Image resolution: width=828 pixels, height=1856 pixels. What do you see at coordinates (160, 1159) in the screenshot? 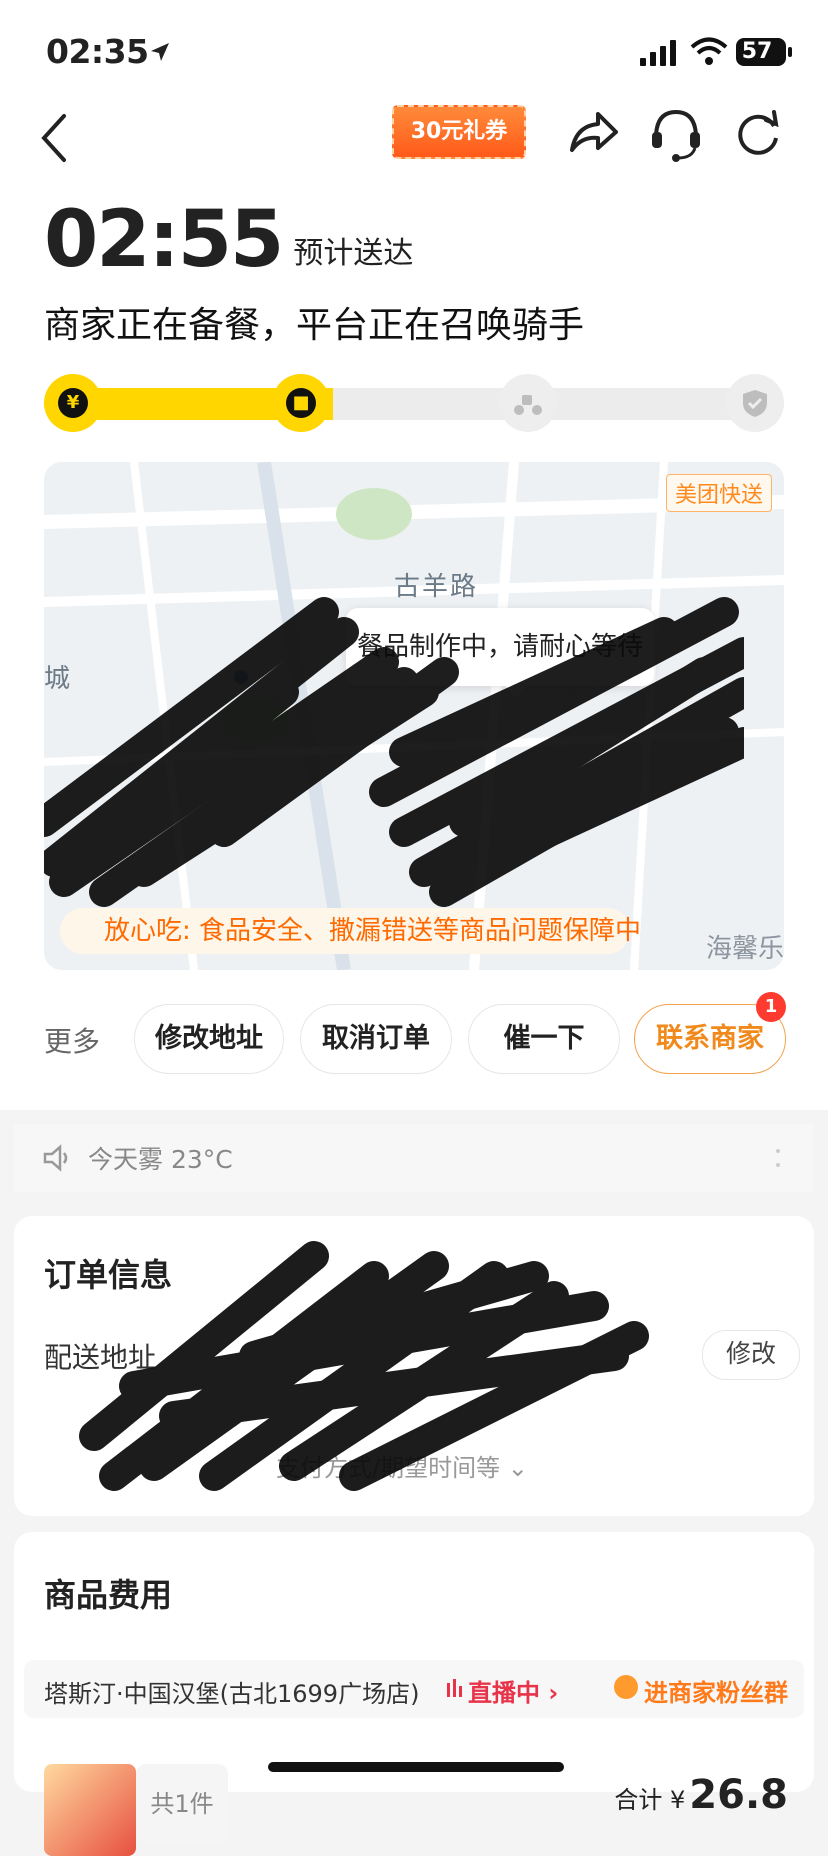
I see `weather-text: 今天雾 23°C` at bounding box center [160, 1159].